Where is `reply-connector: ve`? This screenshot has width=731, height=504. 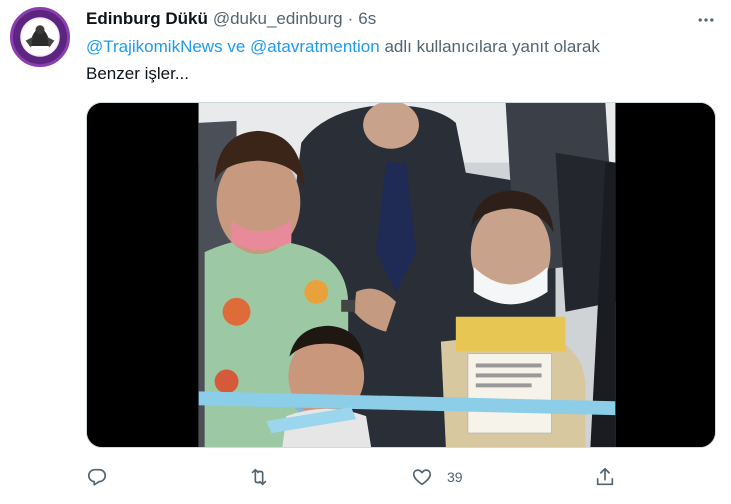 reply-connector: ve is located at coordinates (236, 46).